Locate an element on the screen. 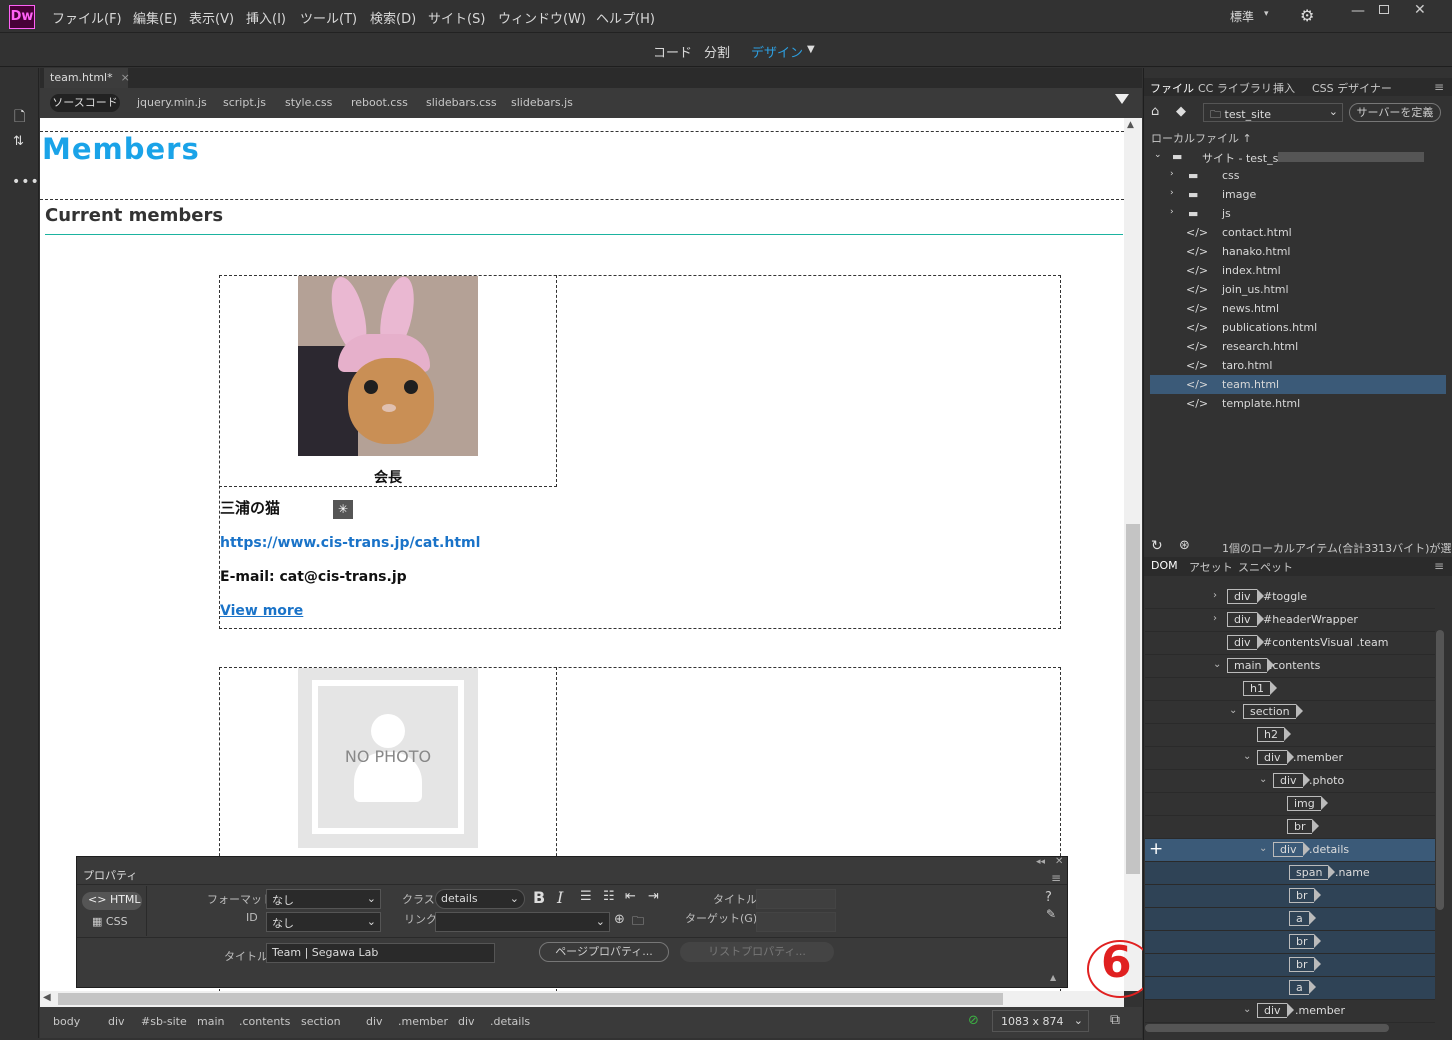 This screenshot has width=1452, height=1040. site-select: 🗀 test_site ⌄ is located at coordinates (1273, 112).